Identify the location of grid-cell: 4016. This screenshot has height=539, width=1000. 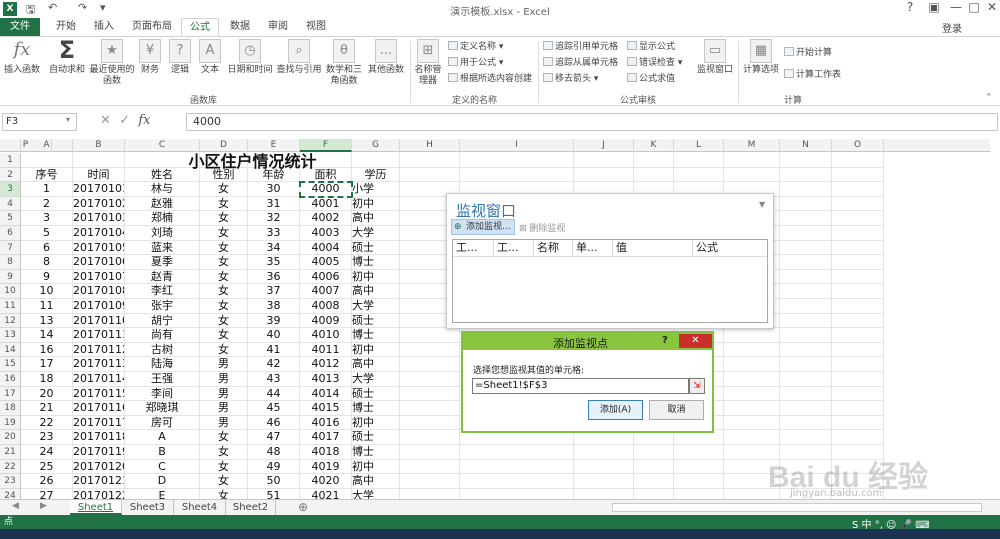
(326, 423).